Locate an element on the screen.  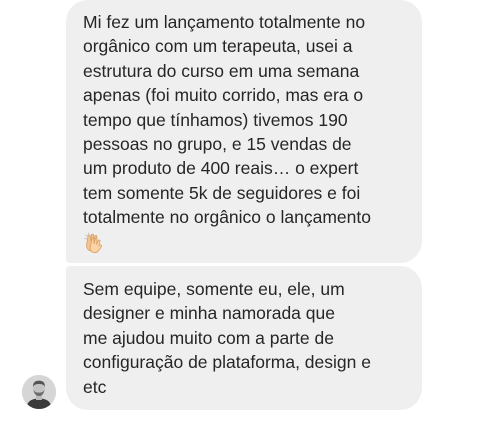
avatar is located at coordinates (39, 392).